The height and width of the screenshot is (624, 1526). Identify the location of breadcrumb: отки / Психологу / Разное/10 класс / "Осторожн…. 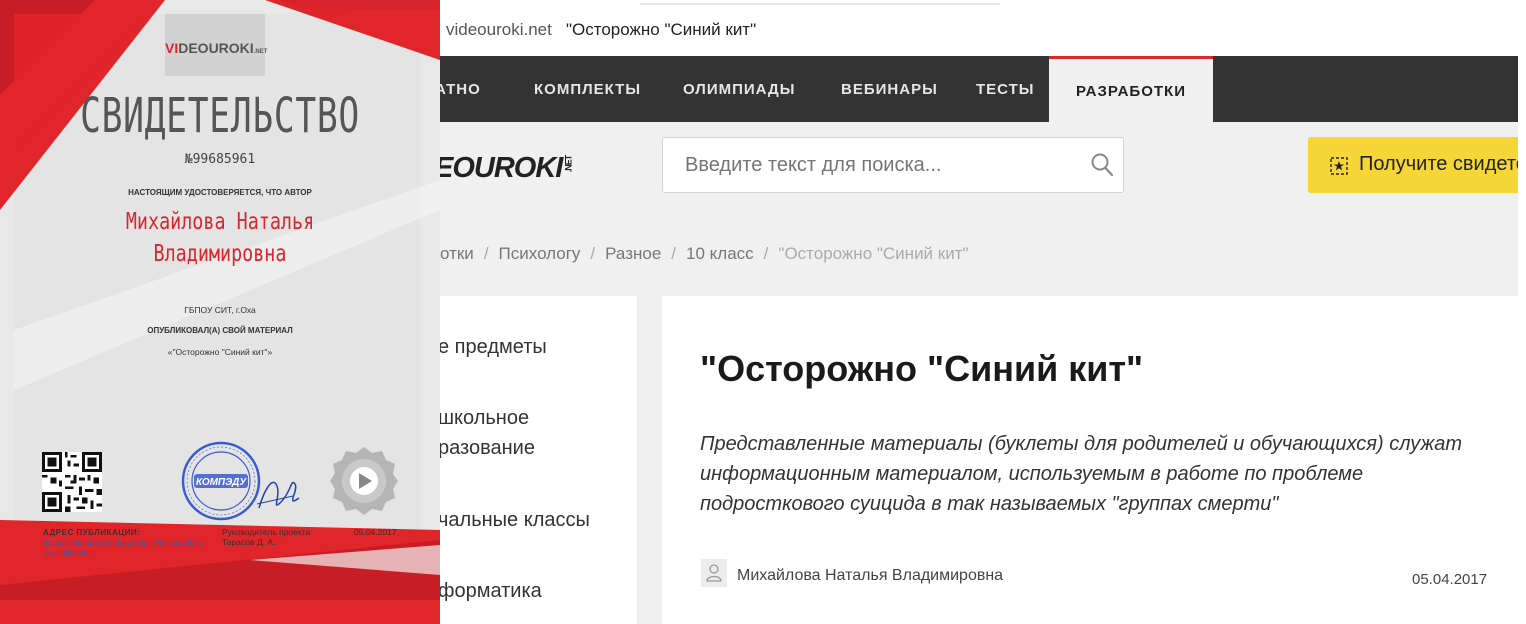
(704, 254).